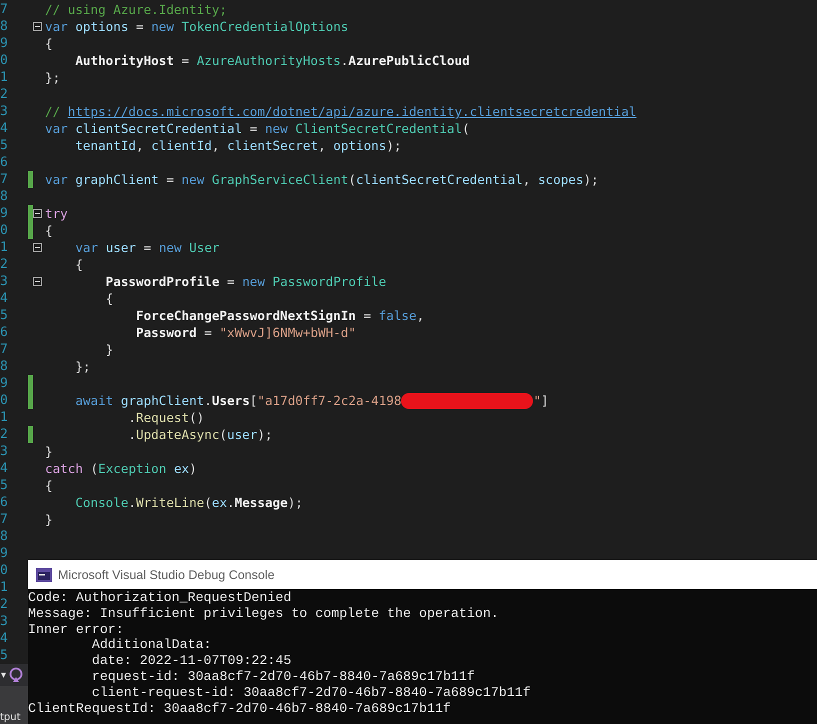 Image resolution: width=817 pixels, height=724 pixels. I want to click on code-type: Console, so click(101, 502).